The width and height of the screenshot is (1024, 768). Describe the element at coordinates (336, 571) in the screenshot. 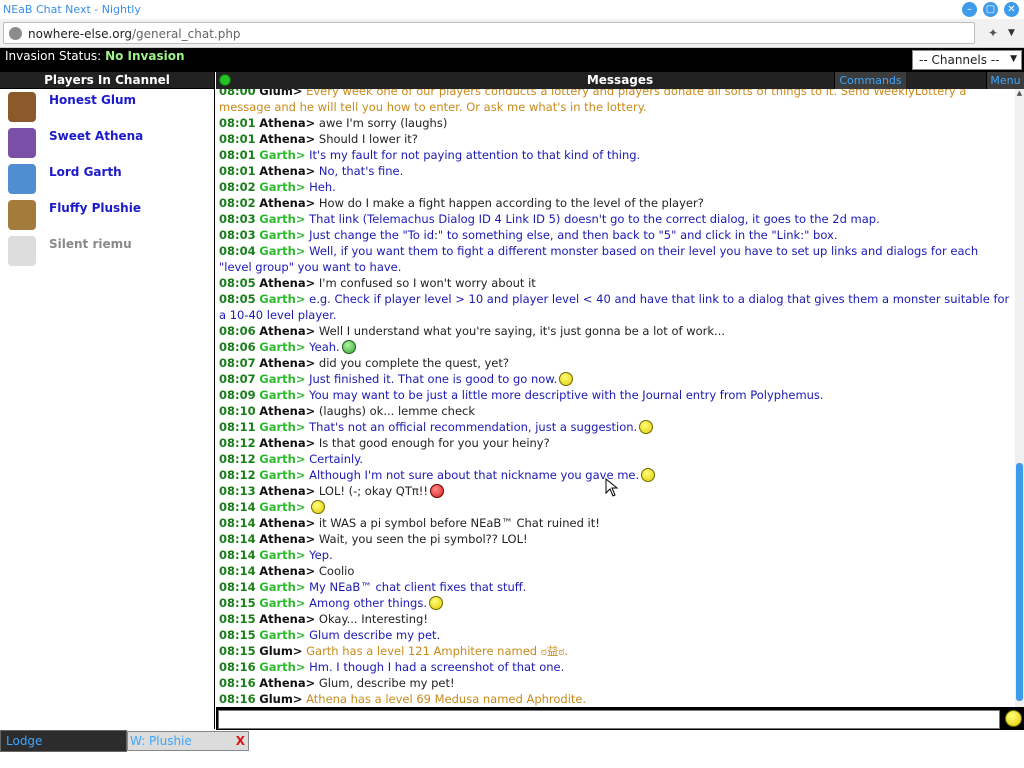

I see `message-text: Coolio` at that location.